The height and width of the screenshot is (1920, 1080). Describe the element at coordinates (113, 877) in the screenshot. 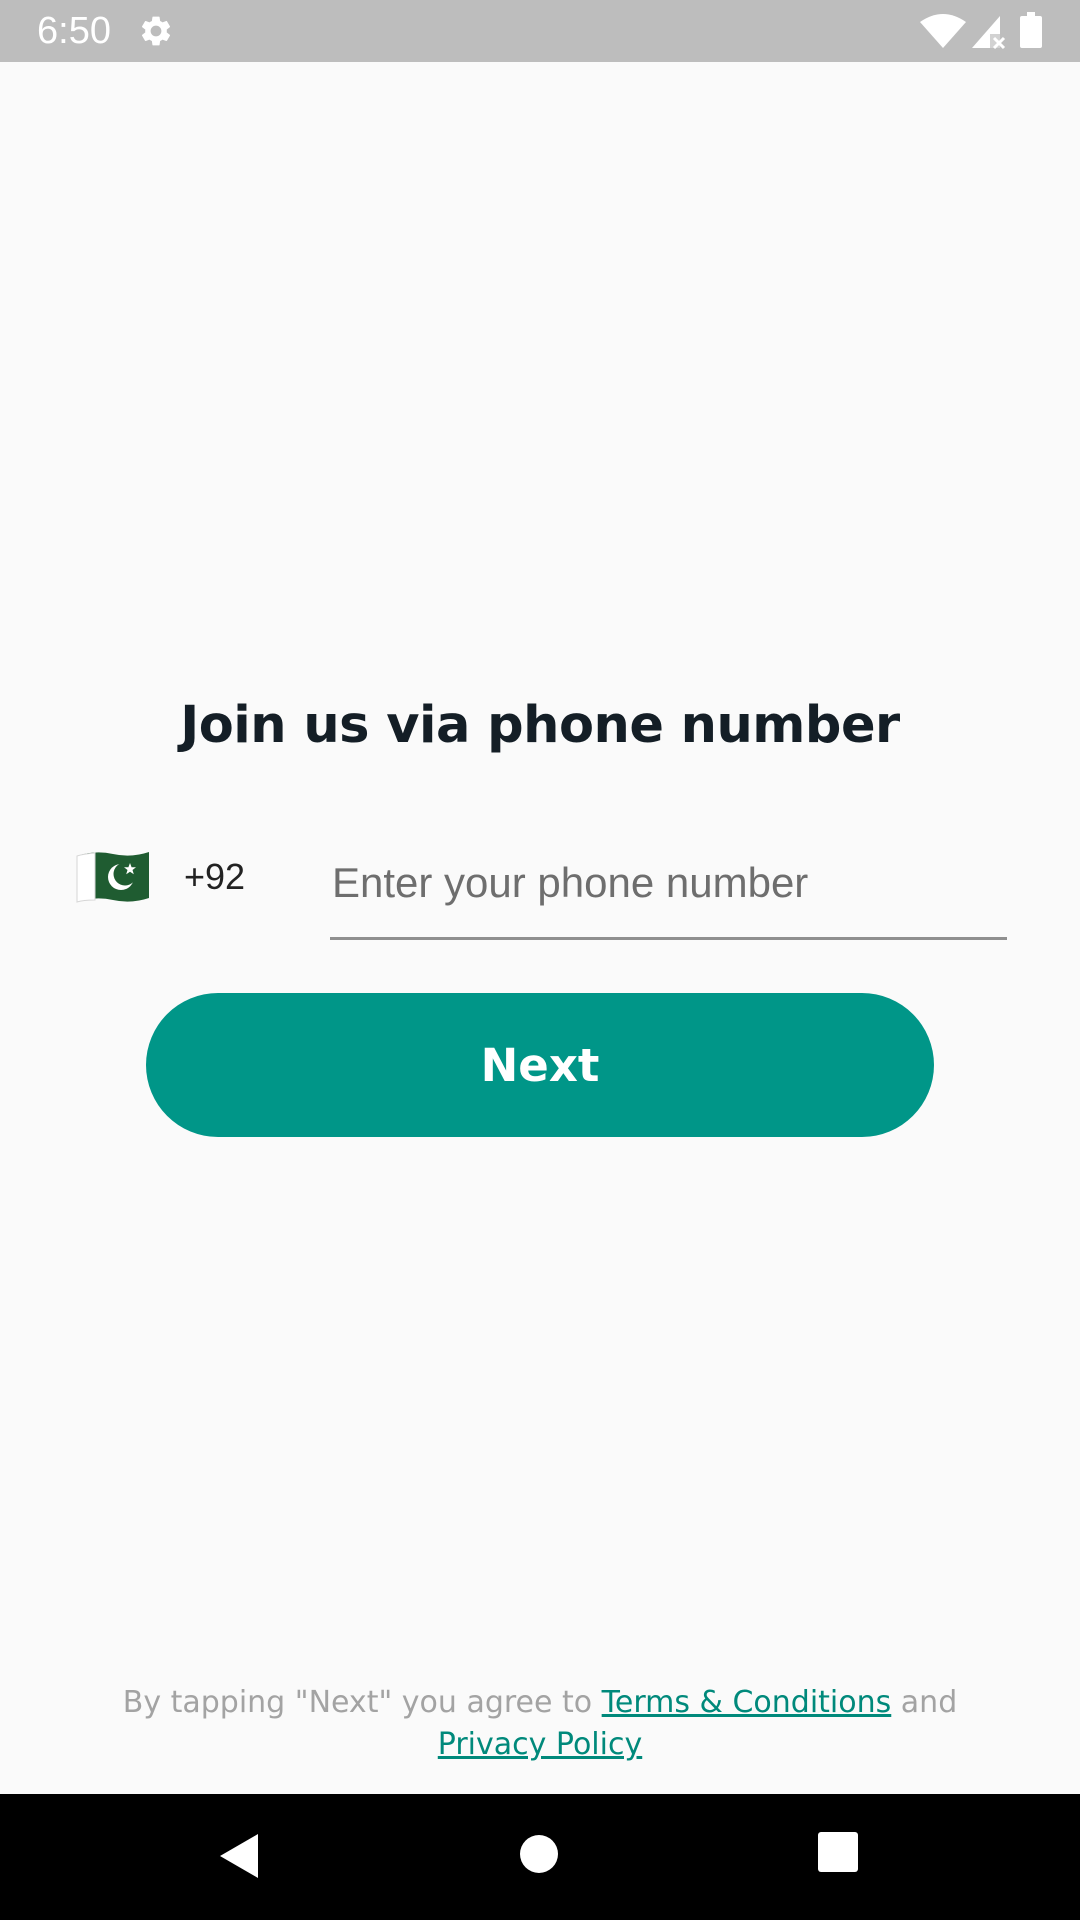

I see `pakistan-flag-icon` at that location.